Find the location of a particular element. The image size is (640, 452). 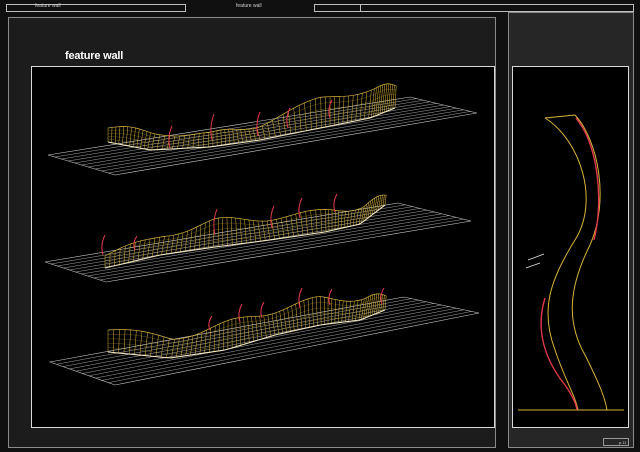

plan-inner-edge is located at coordinates (589, 262).